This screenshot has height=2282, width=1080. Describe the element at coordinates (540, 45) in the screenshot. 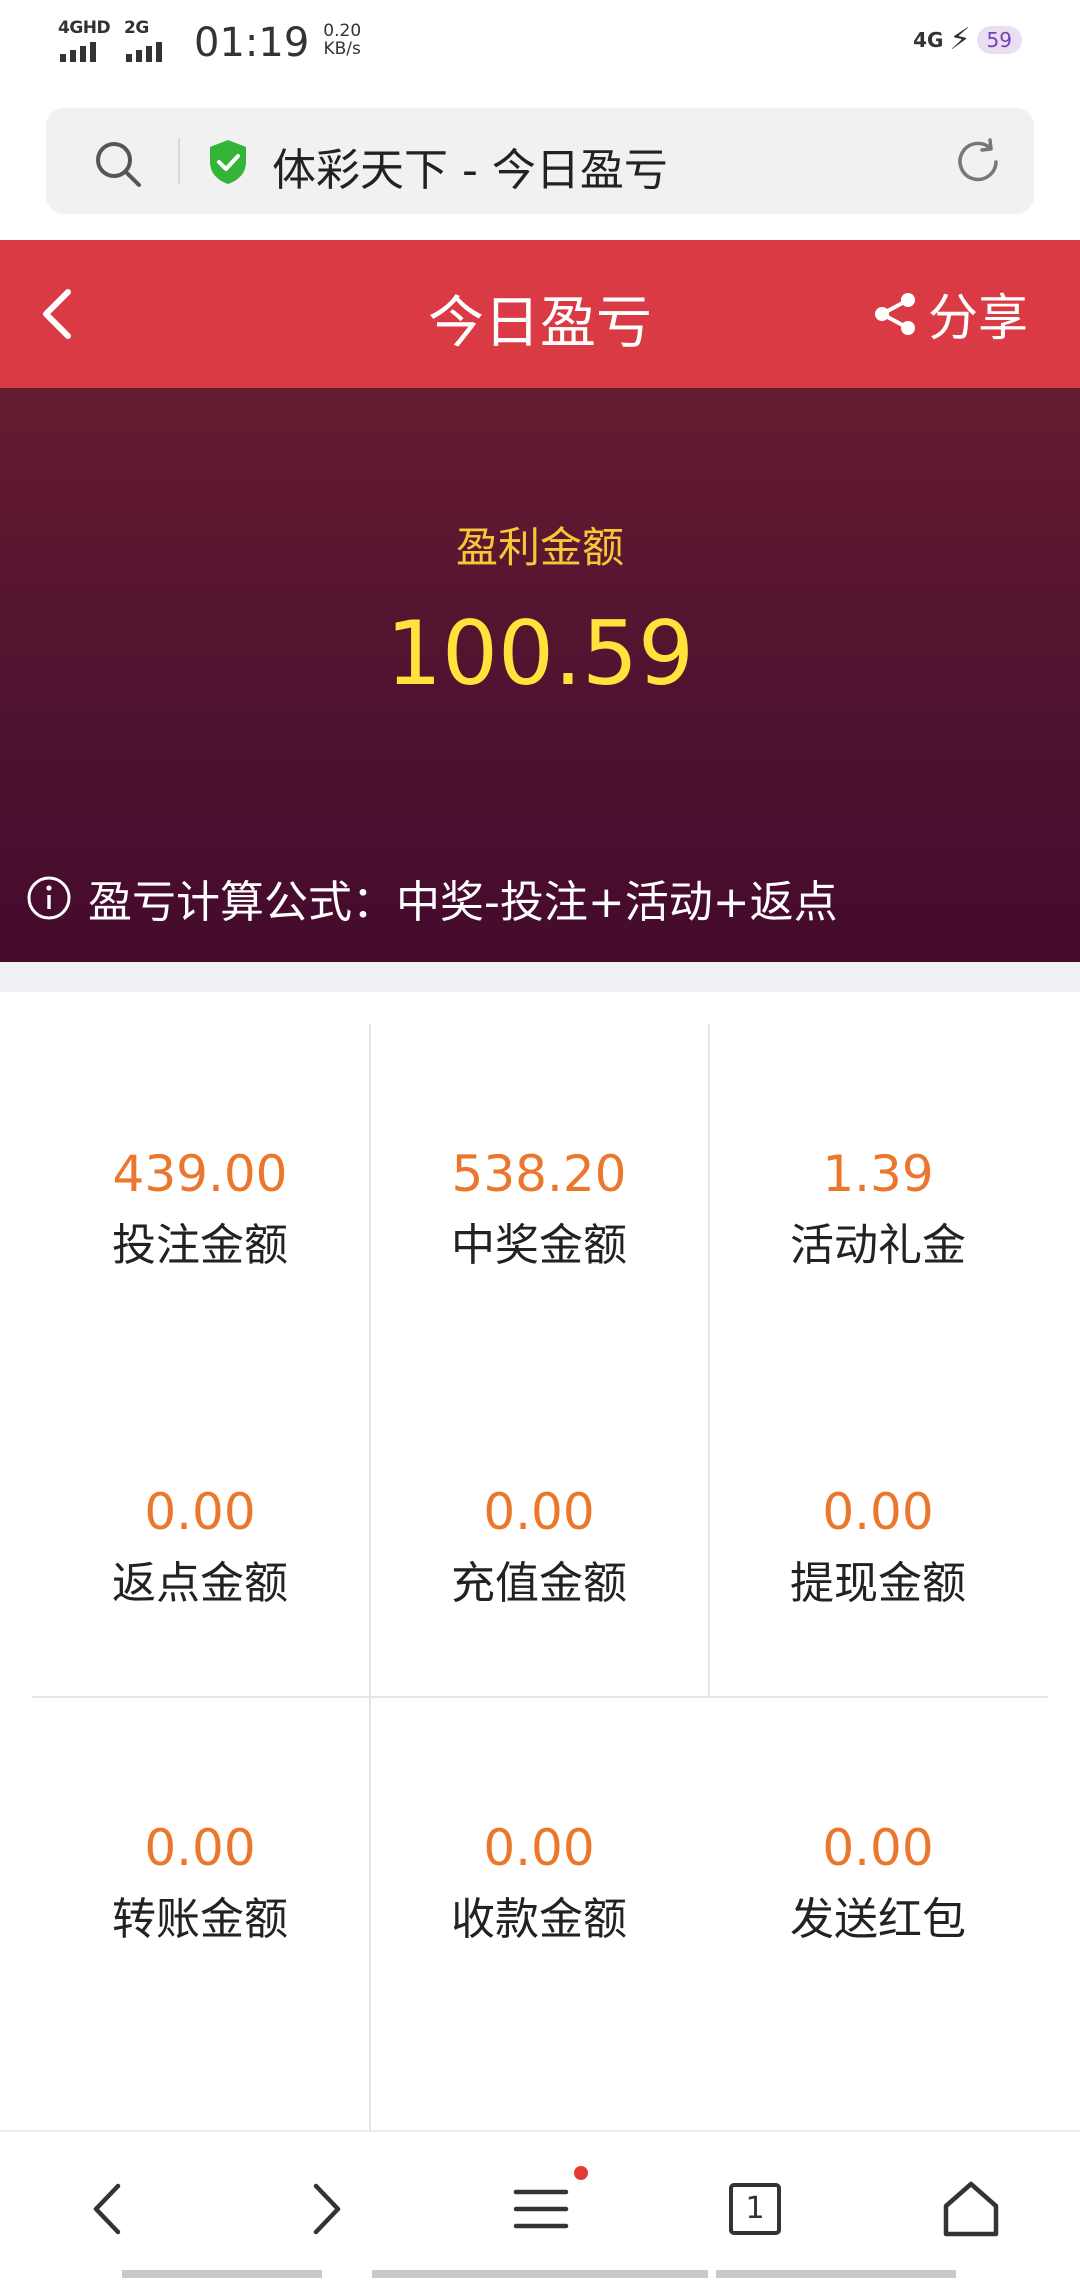

I see `status-bar: 4GHD 2G 01:19 0.20 KB/s 4G ⚡ 59` at that location.